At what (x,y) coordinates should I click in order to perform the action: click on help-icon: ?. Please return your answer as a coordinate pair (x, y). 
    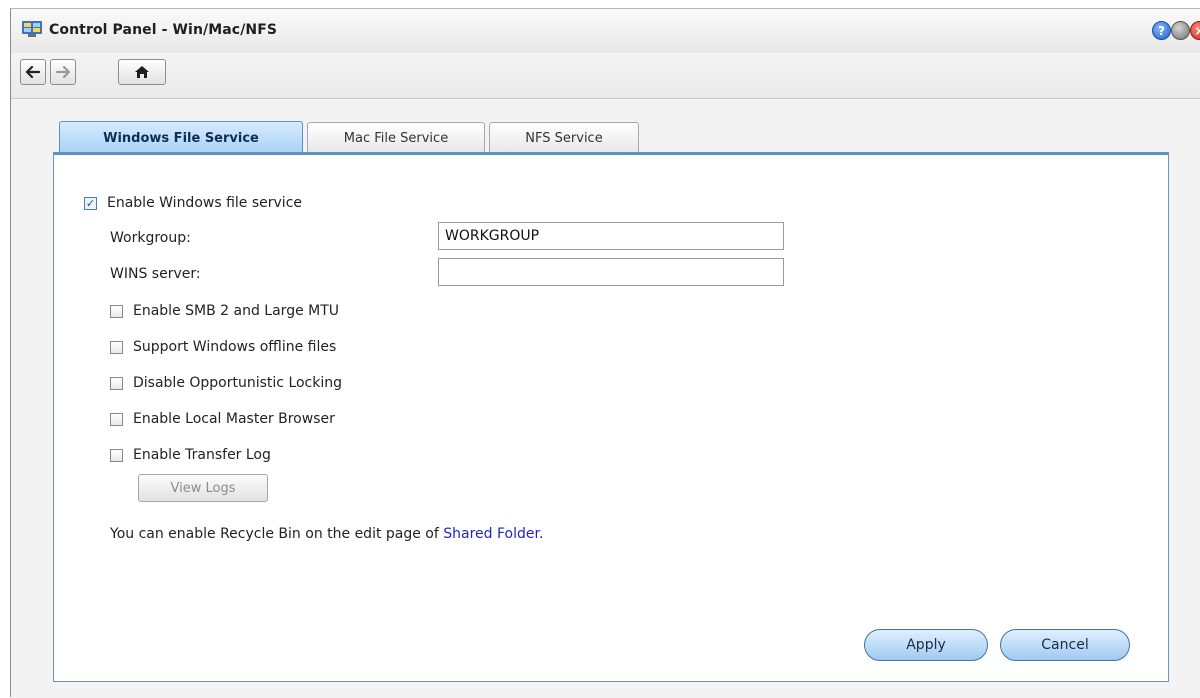
    Looking at the image, I should click on (1161, 30).